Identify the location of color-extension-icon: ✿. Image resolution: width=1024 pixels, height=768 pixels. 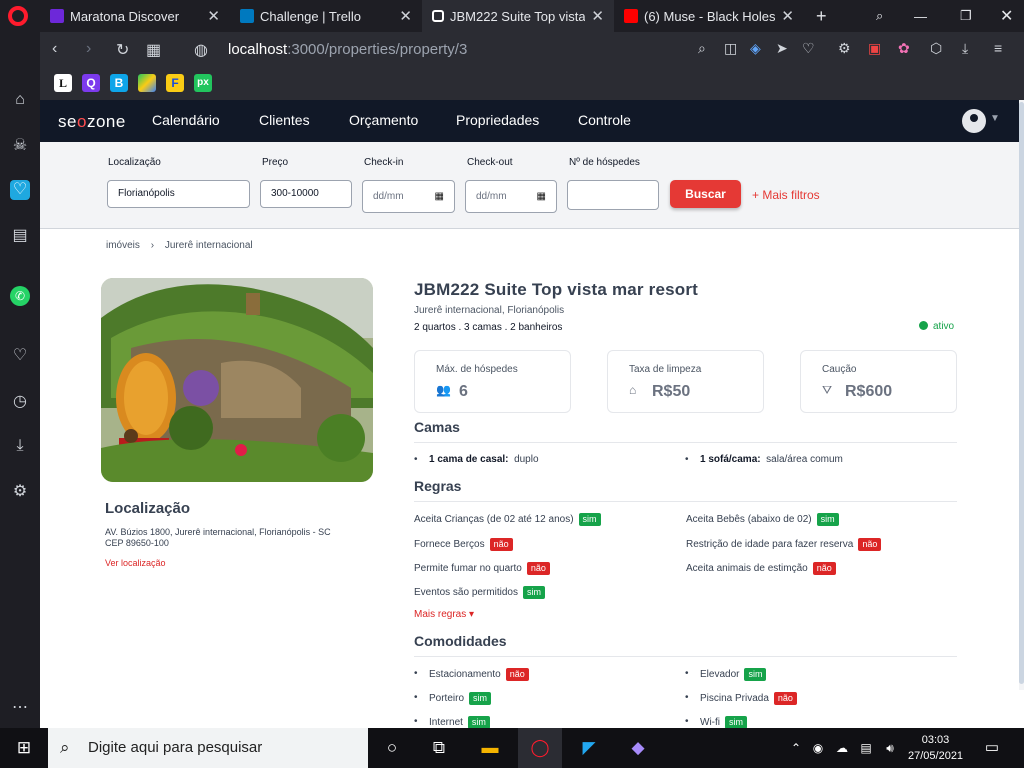
(904, 48).